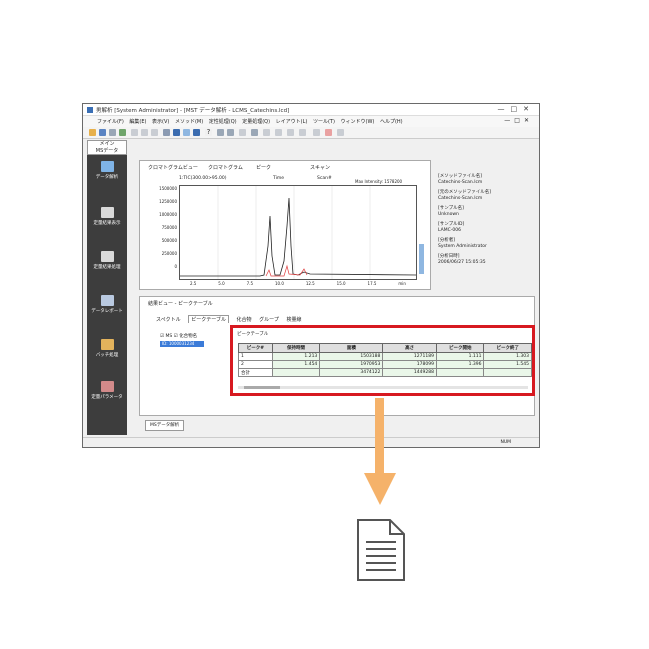  Describe the element at coordinates (92, 132) in the screenshot. I see `open-icon` at that location.